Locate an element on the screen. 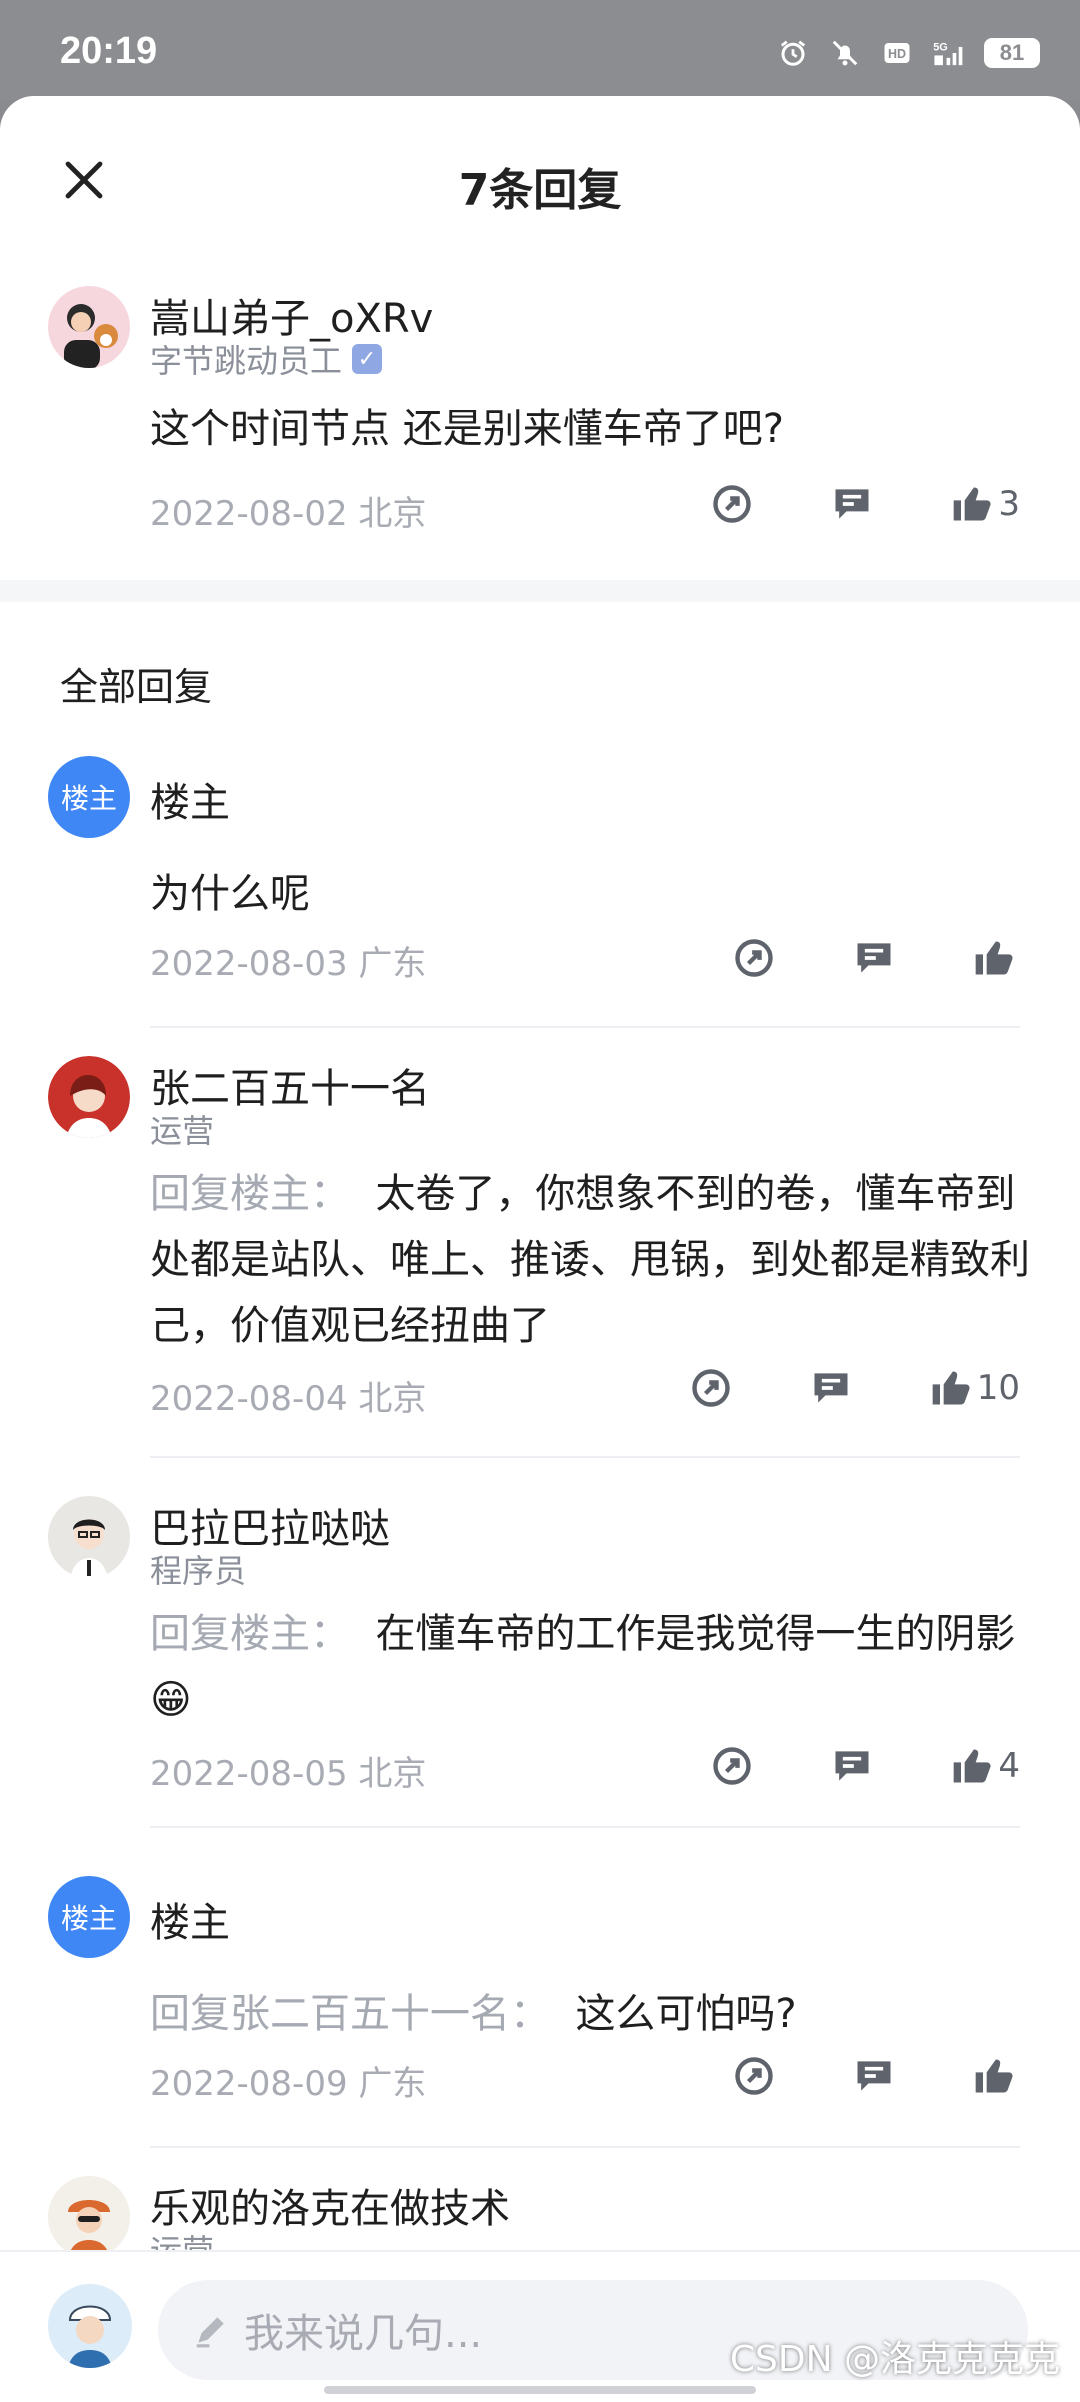 The height and width of the screenshot is (2402, 1080). signal-5g-icon: 5G is located at coordinates (948, 54).